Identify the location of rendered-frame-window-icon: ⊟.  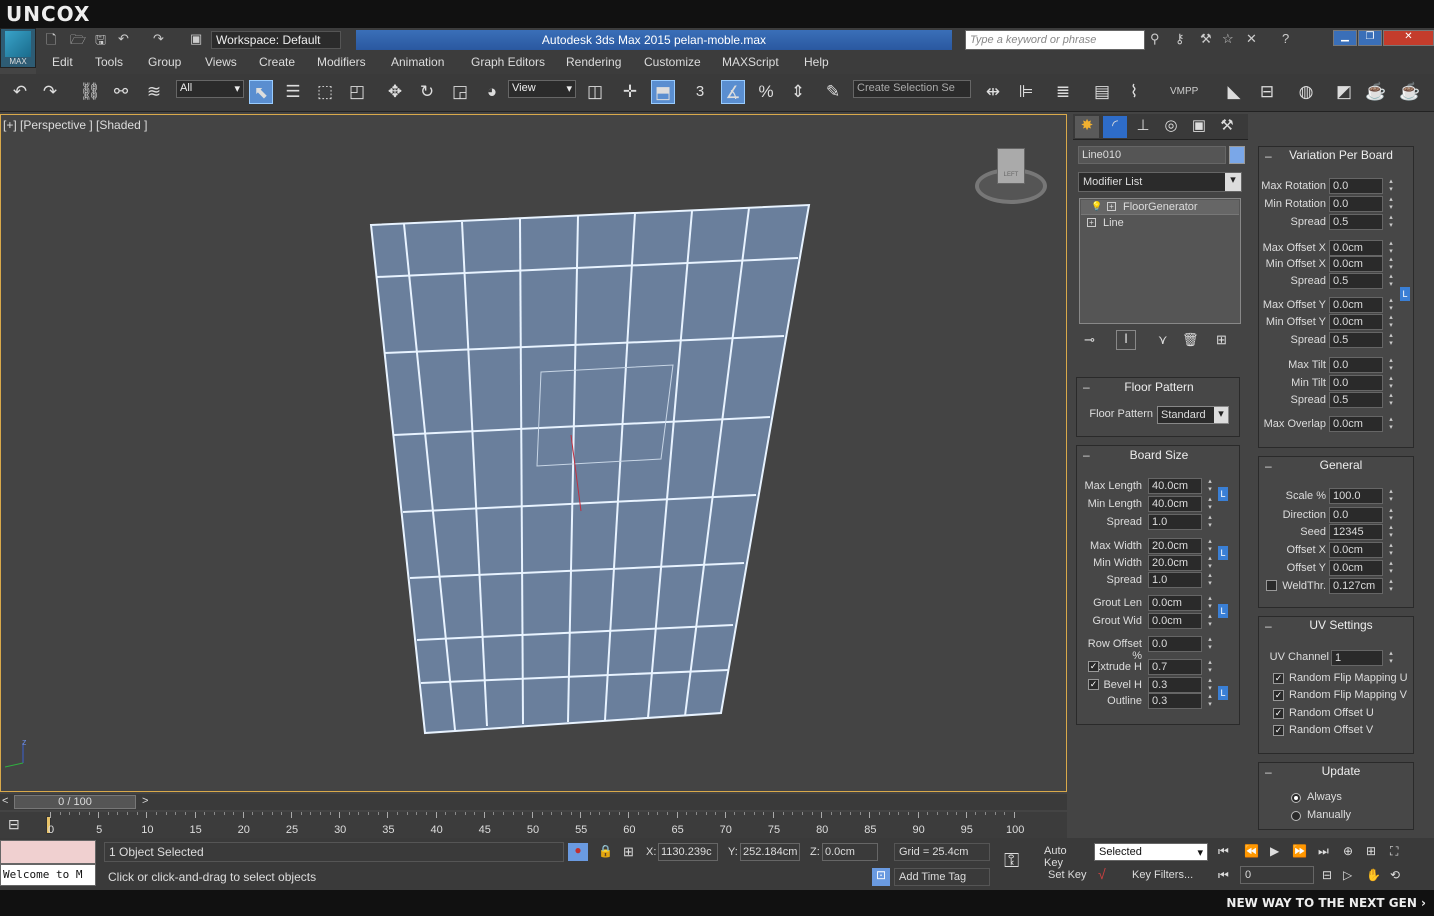
(1267, 92).